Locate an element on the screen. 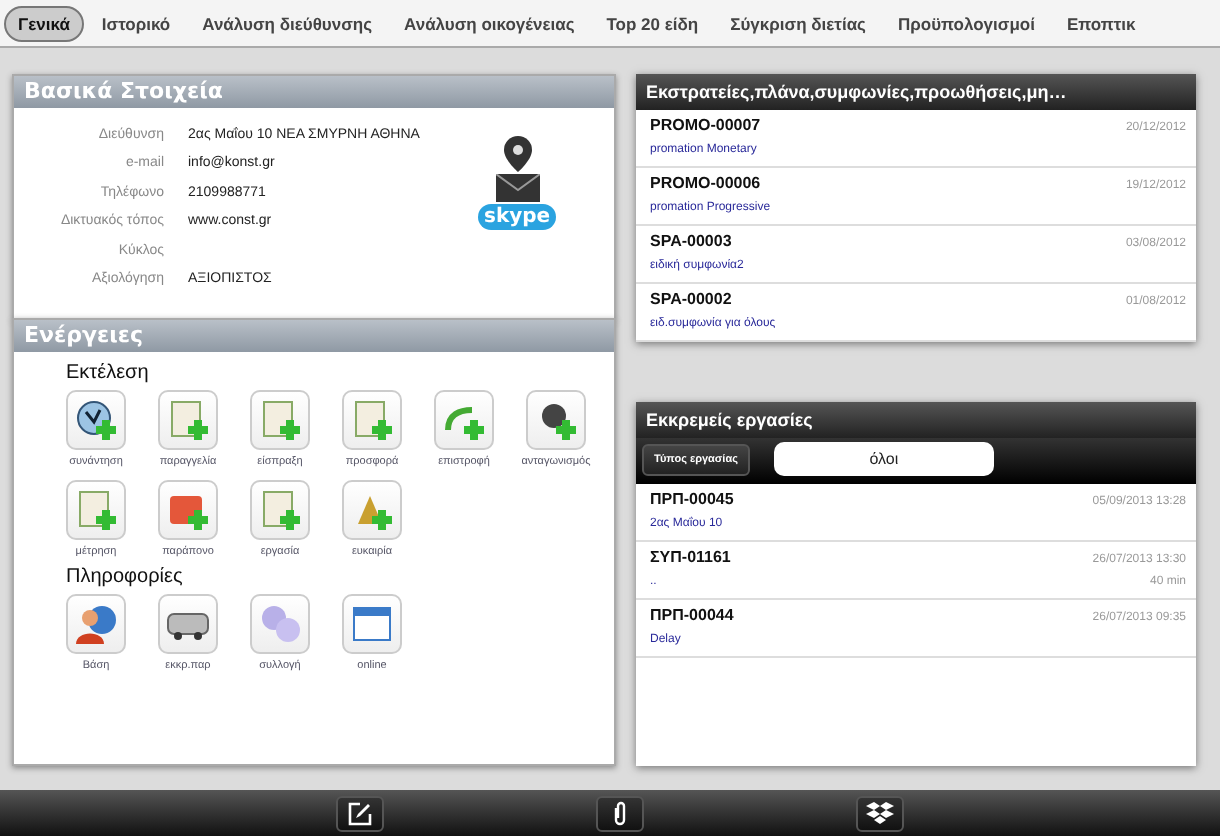 This screenshot has width=1220, height=836. panel-title: Εκκρεμείς εργασίες is located at coordinates (916, 420).